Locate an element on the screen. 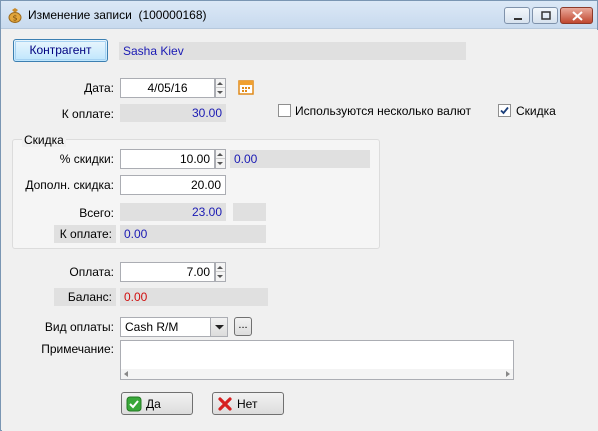 The height and width of the screenshot is (431, 598). minimize-button is located at coordinates (517, 15).